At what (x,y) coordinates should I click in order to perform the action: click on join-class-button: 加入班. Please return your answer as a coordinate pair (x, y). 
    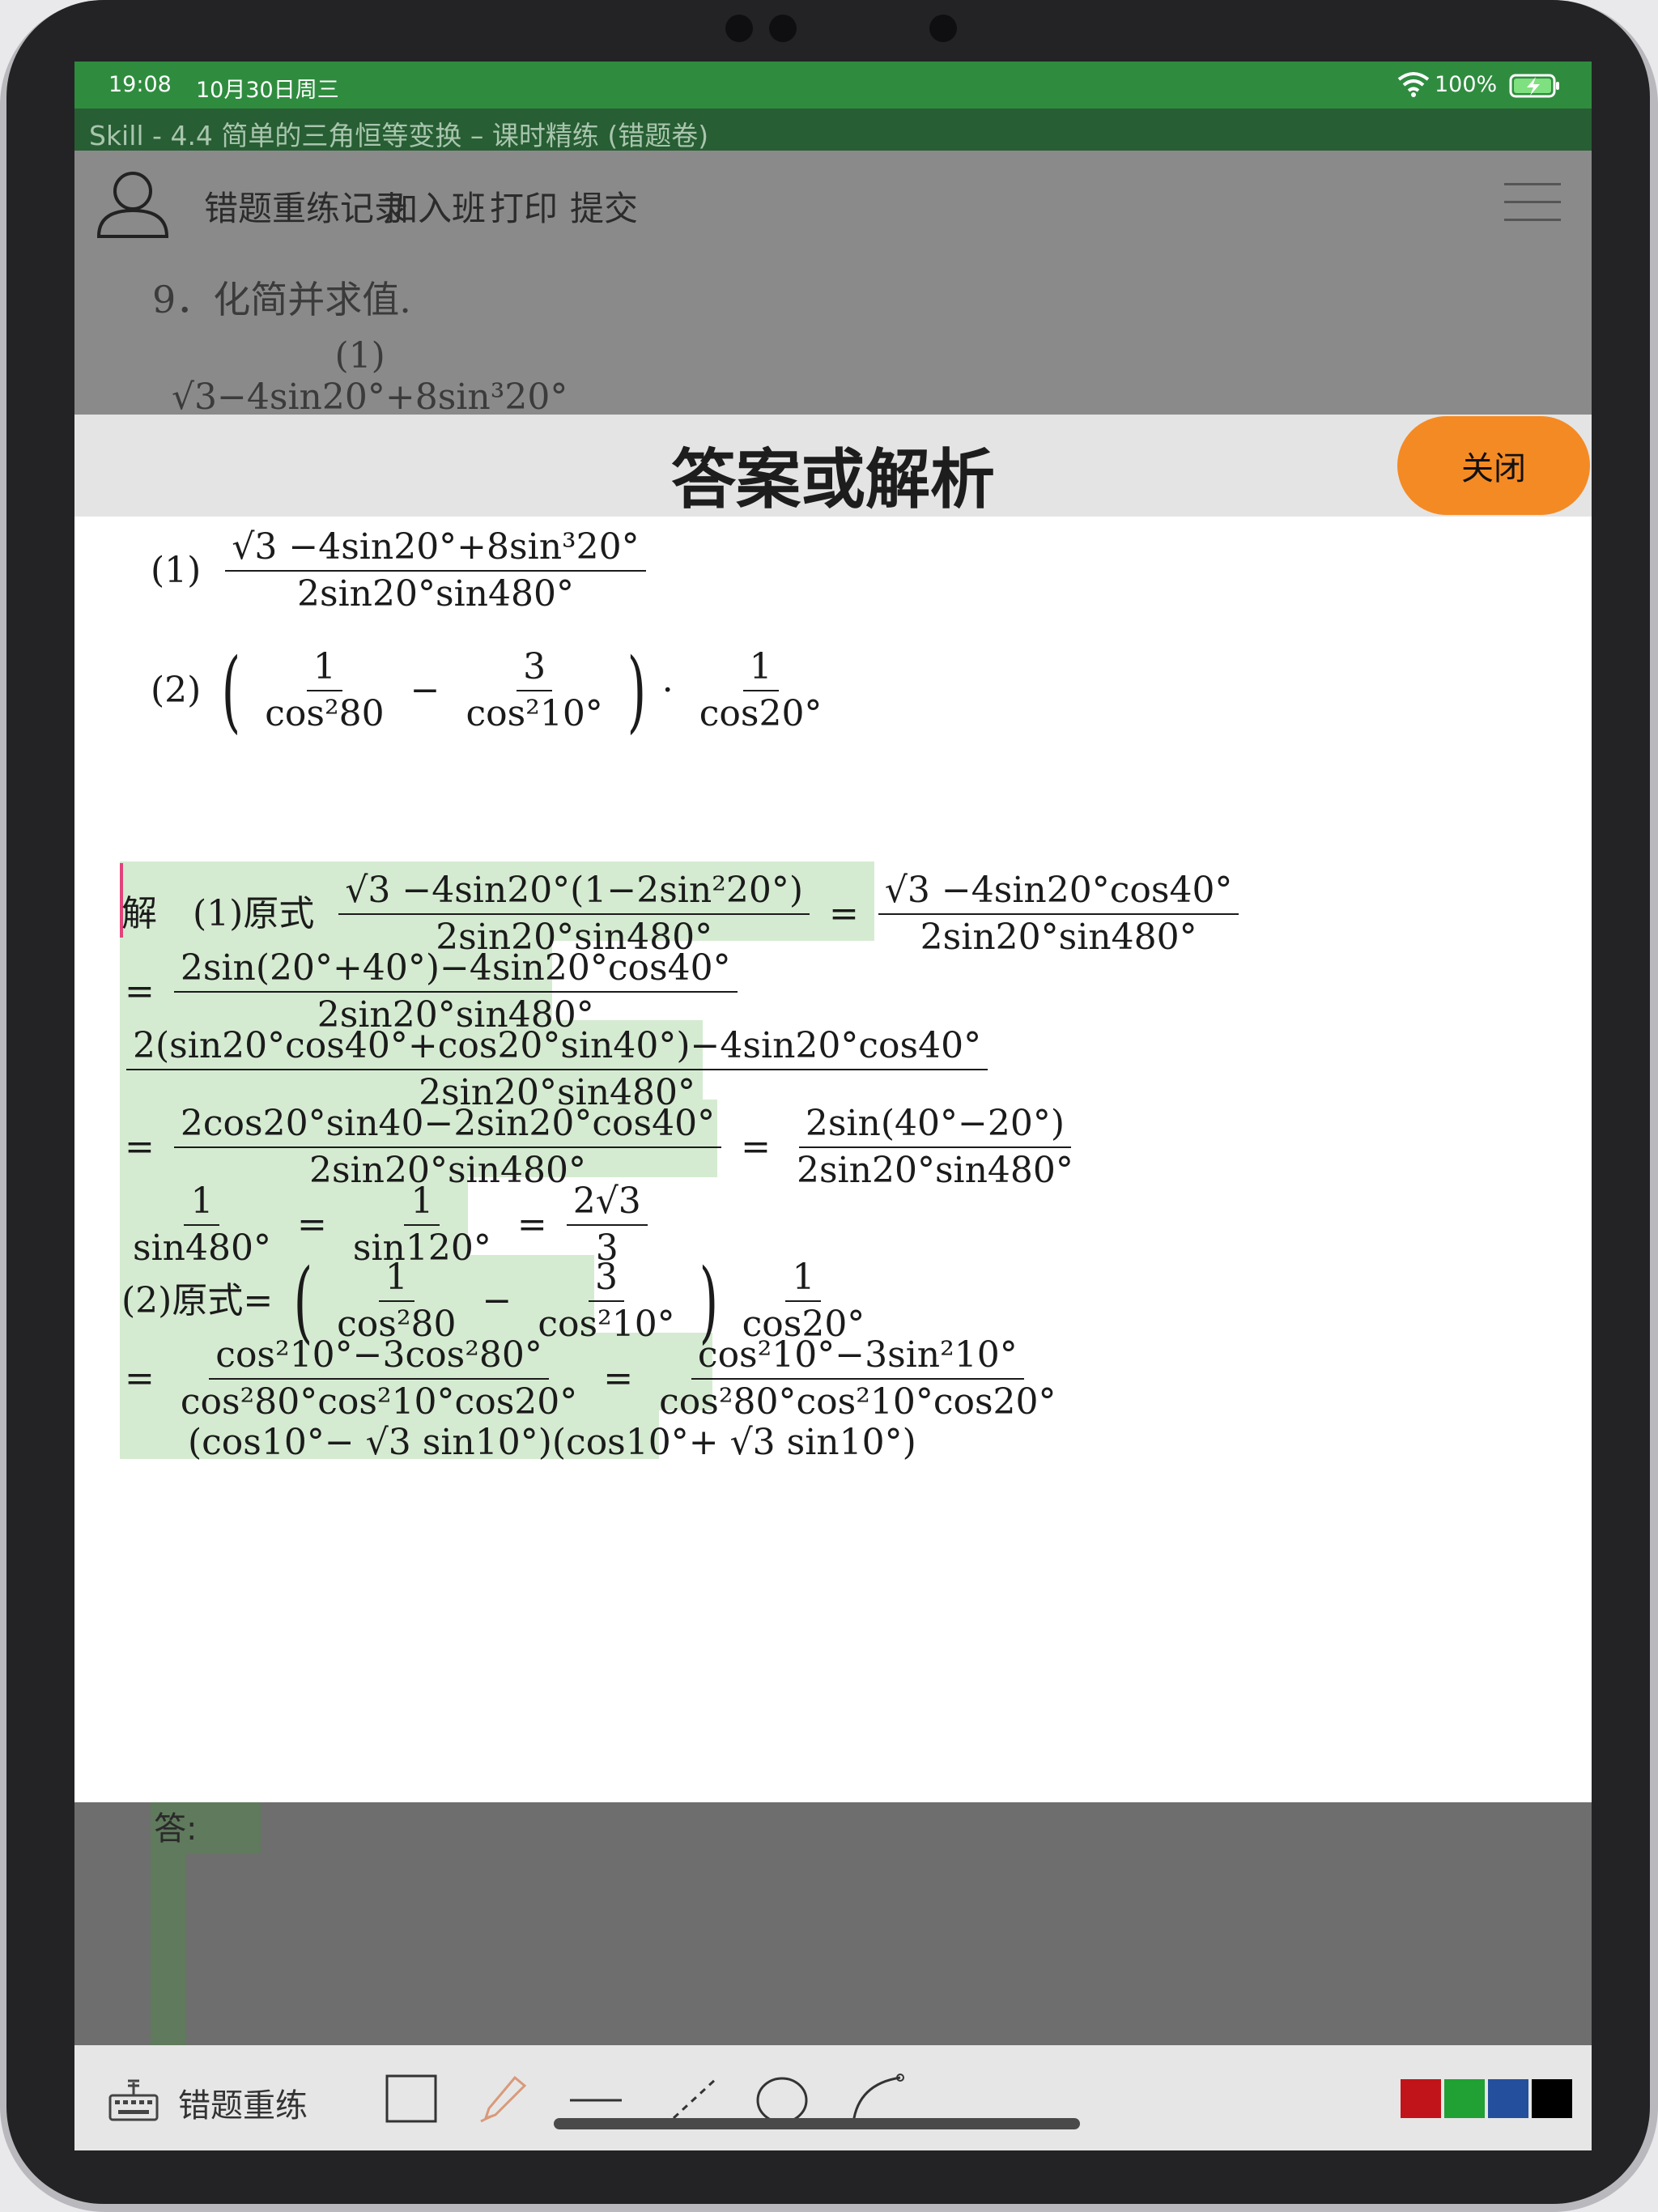
    Looking at the image, I should click on (435, 206).